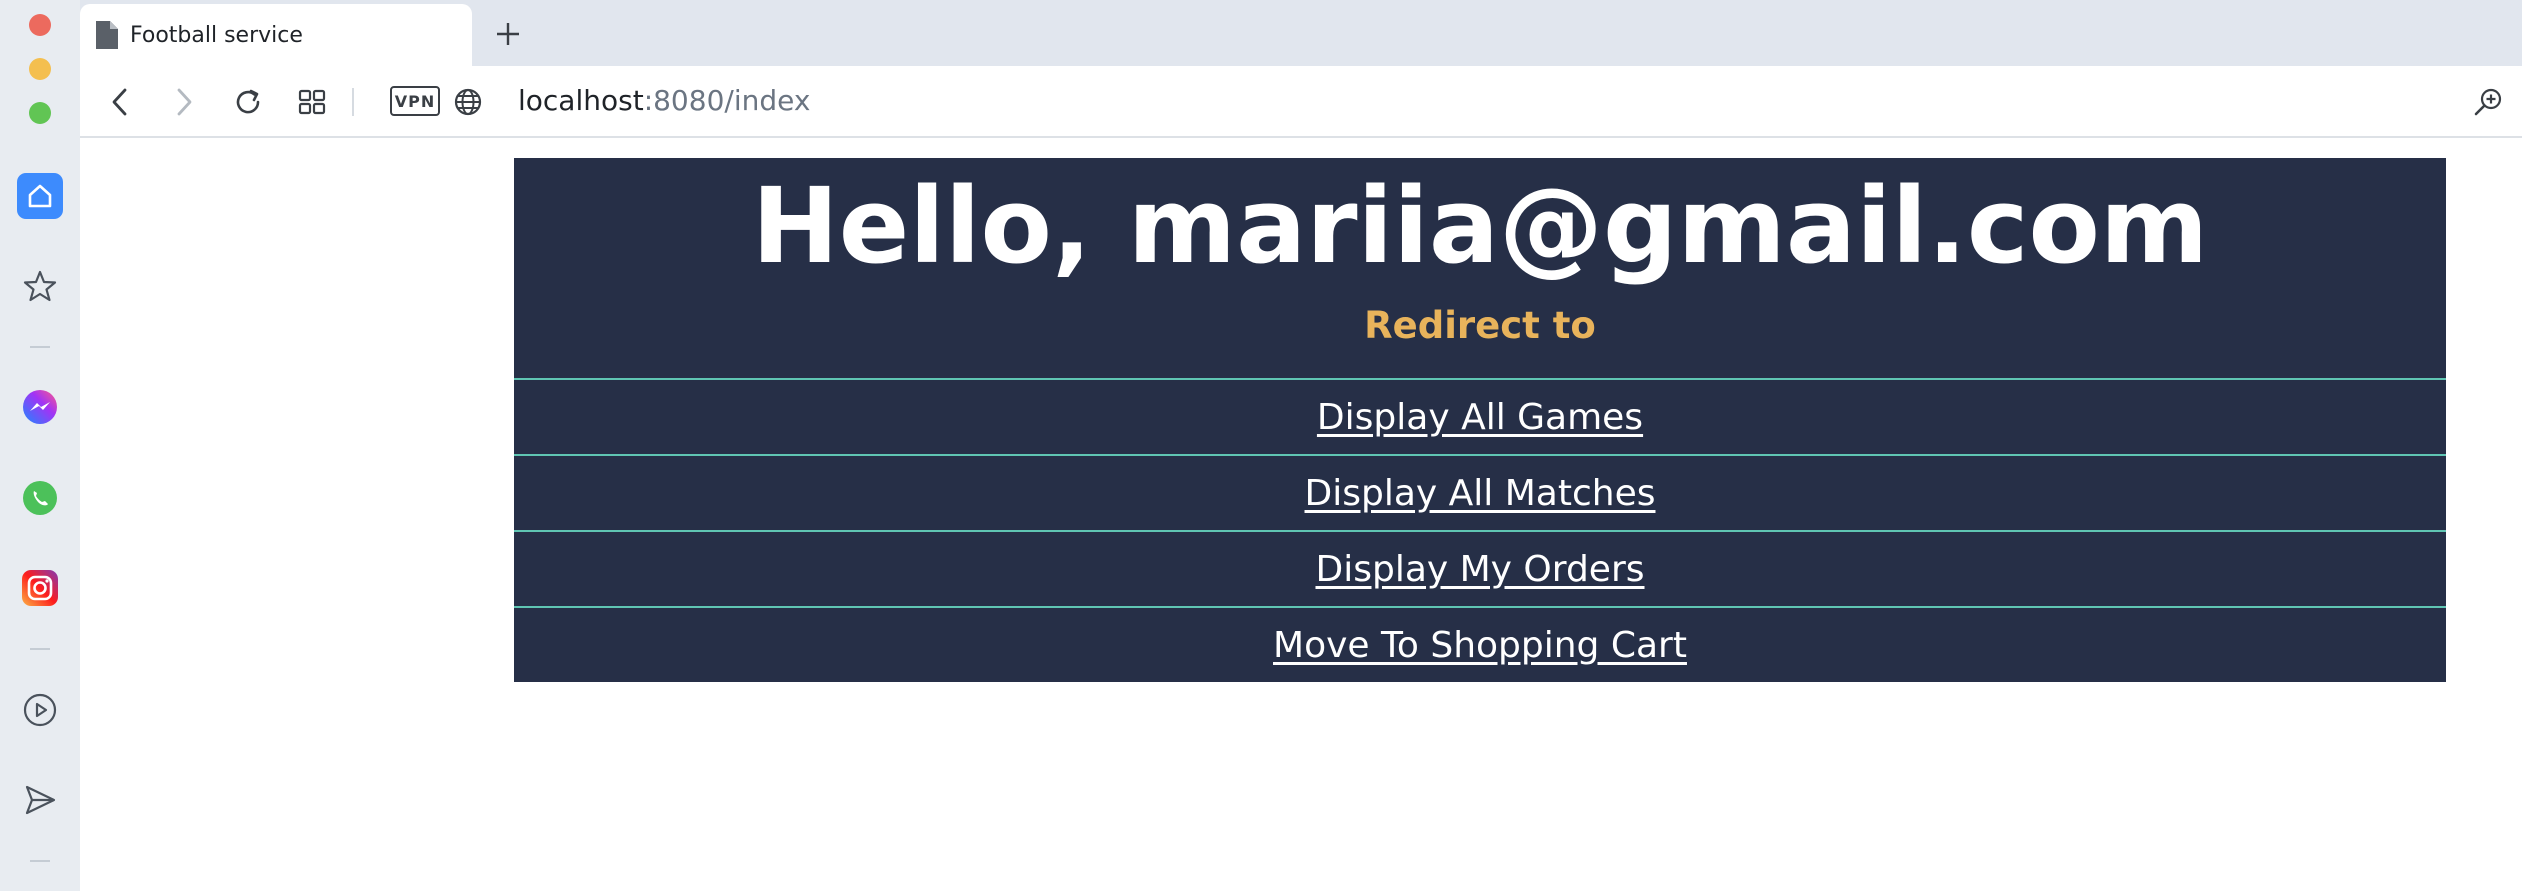 The image size is (2522, 891). What do you see at coordinates (184, 102) in the screenshot?
I see `forward-icon` at bounding box center [184, 102].